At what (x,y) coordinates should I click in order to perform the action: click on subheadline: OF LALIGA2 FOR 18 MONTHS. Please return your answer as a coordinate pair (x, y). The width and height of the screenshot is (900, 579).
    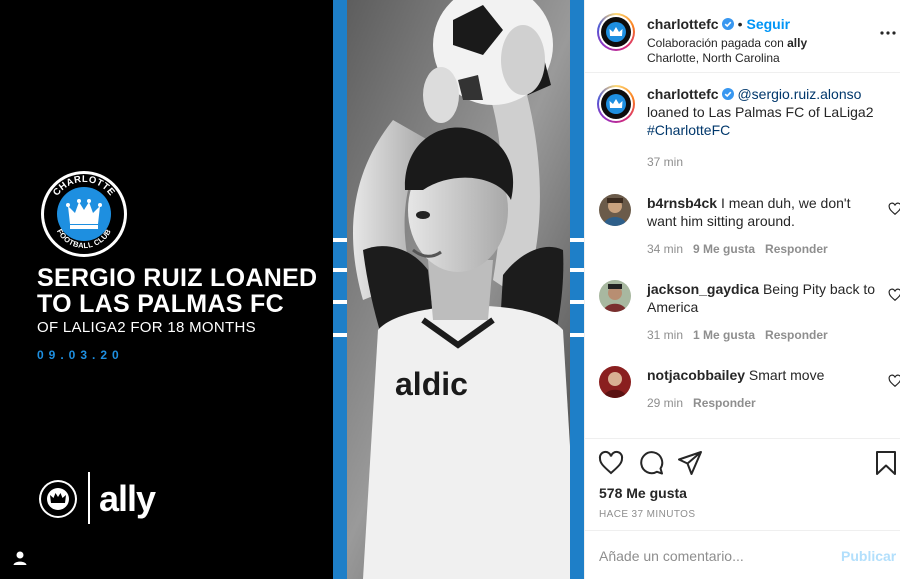
    Looking at the image, I should click on (146, 327).